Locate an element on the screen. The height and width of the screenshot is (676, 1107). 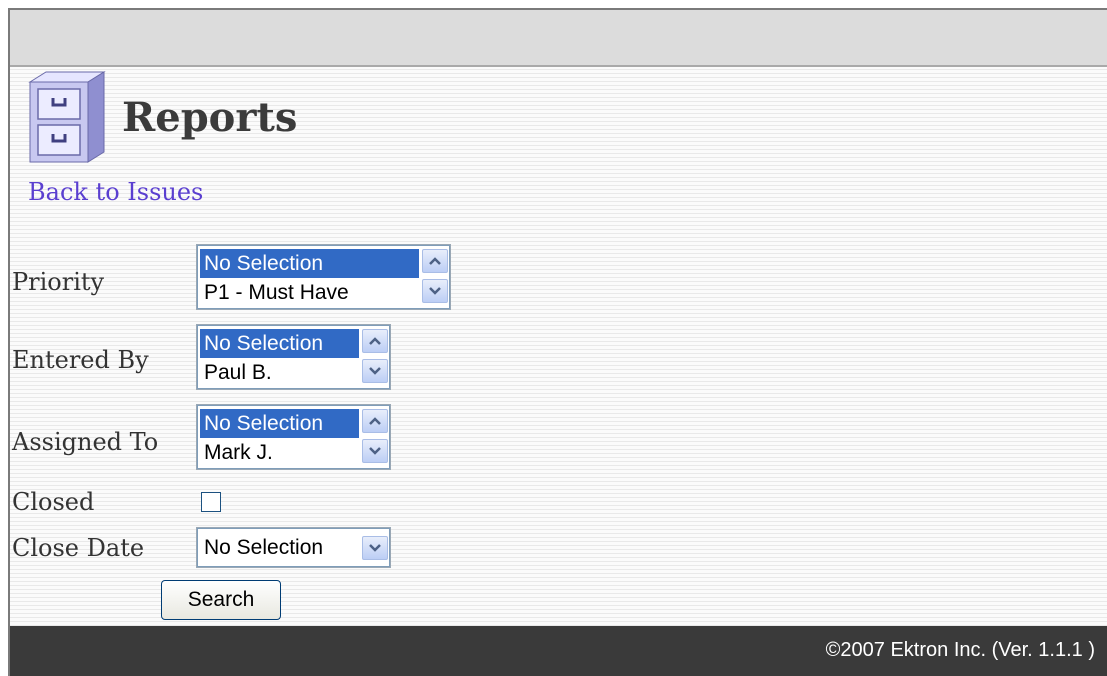
close-date-select: No Selection is located at coordinates (293, 547).